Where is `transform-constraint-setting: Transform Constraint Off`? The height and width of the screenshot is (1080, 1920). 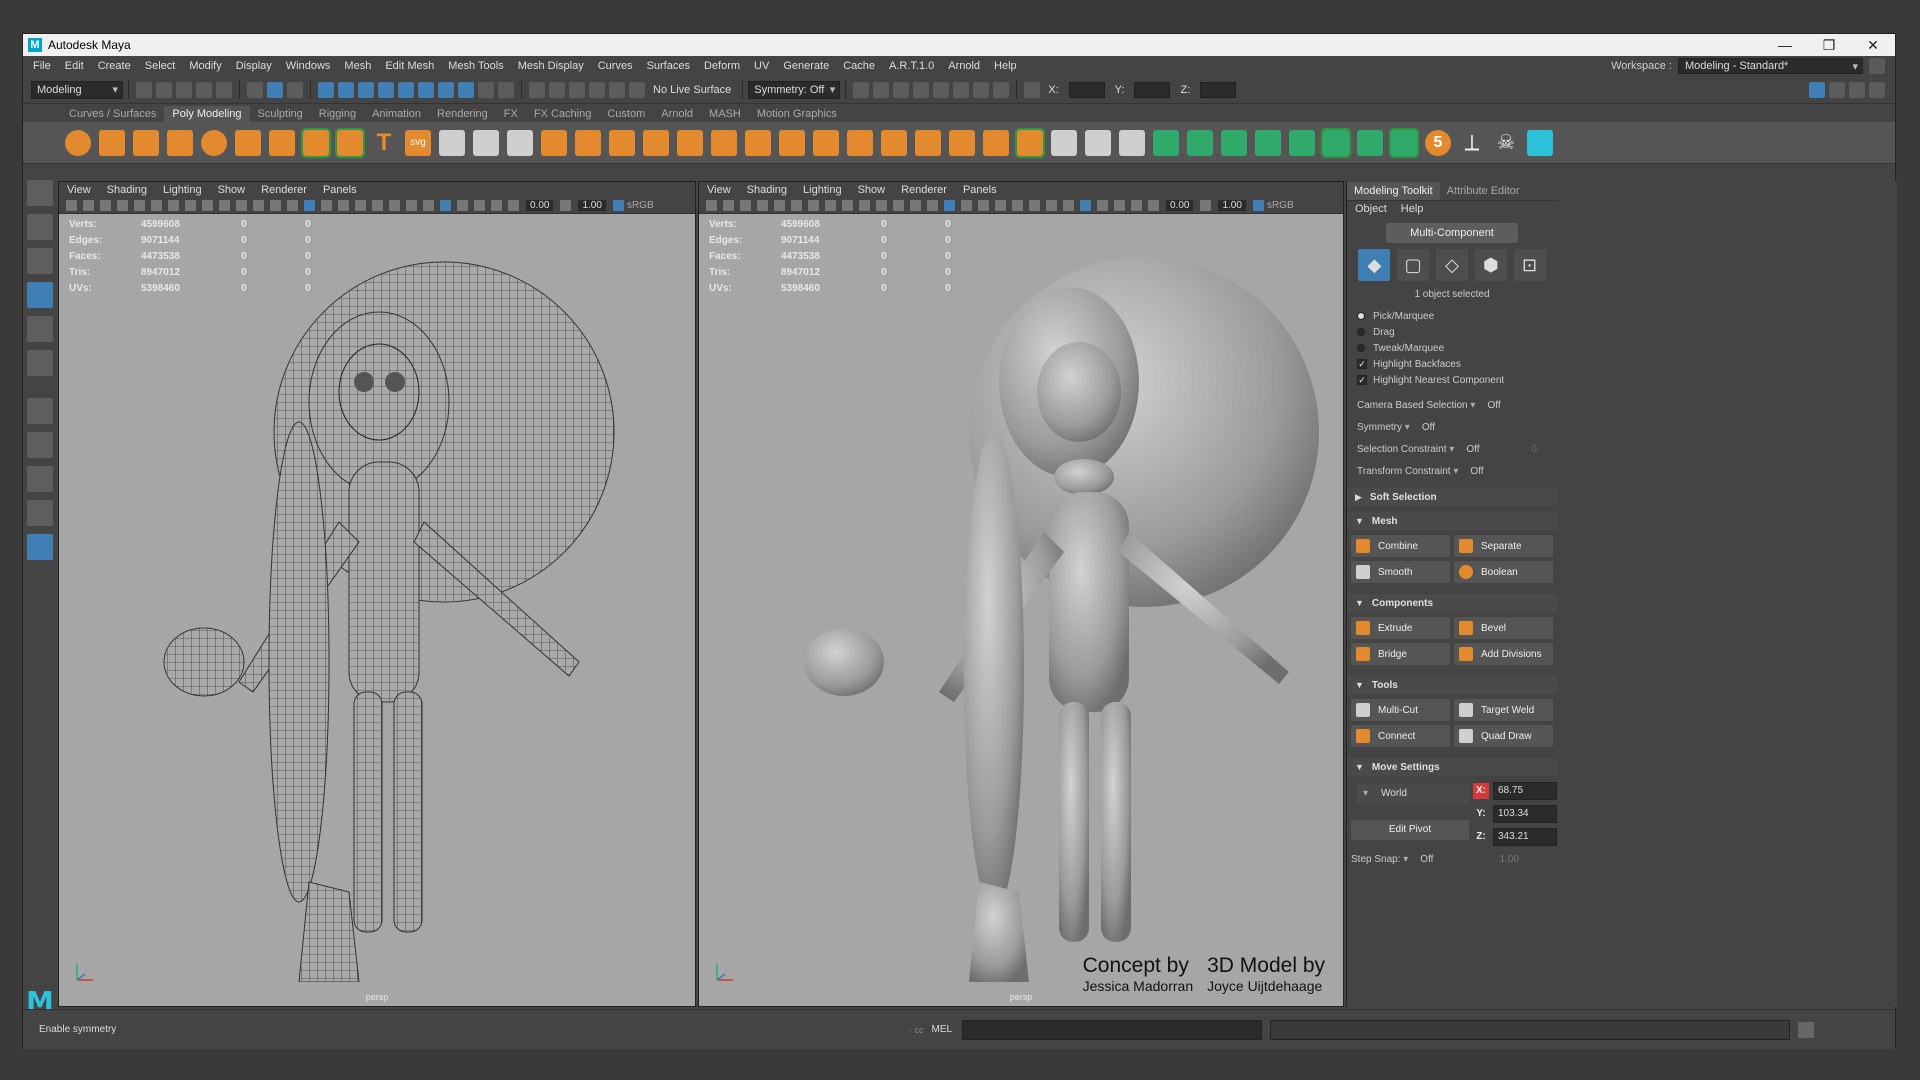
transform-constraint-setting: Transform Constraint Off is located at coordinates (1452, 471).